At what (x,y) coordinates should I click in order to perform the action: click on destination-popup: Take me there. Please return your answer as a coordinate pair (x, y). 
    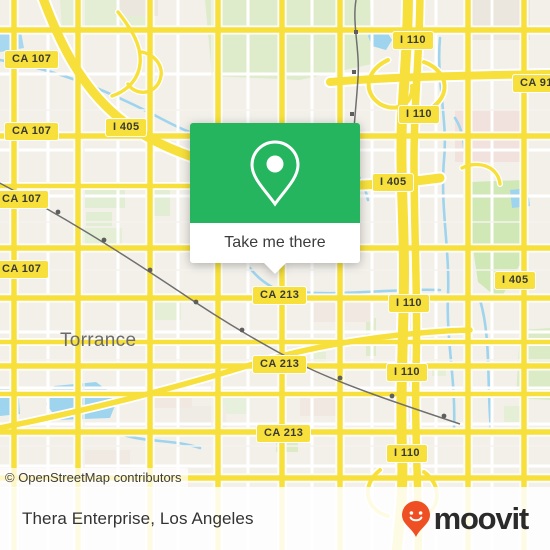
    Looking at the image, I should click on (275, 198).